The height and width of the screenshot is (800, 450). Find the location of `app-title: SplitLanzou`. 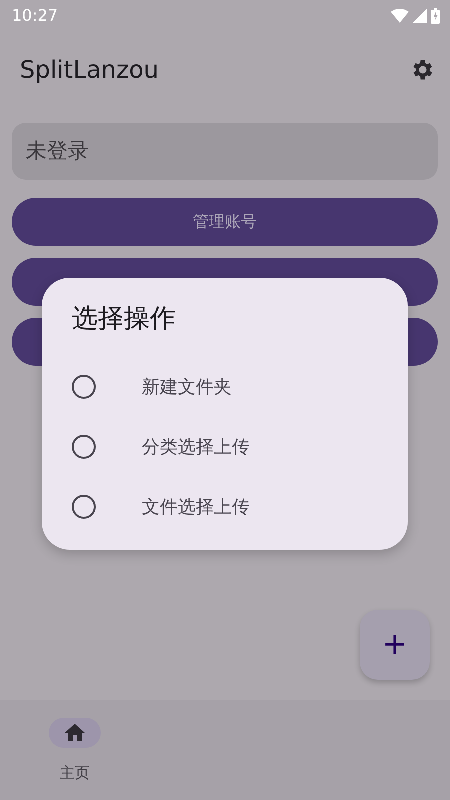

app-title: SplitLanzou is located at coordinates (89, 70).